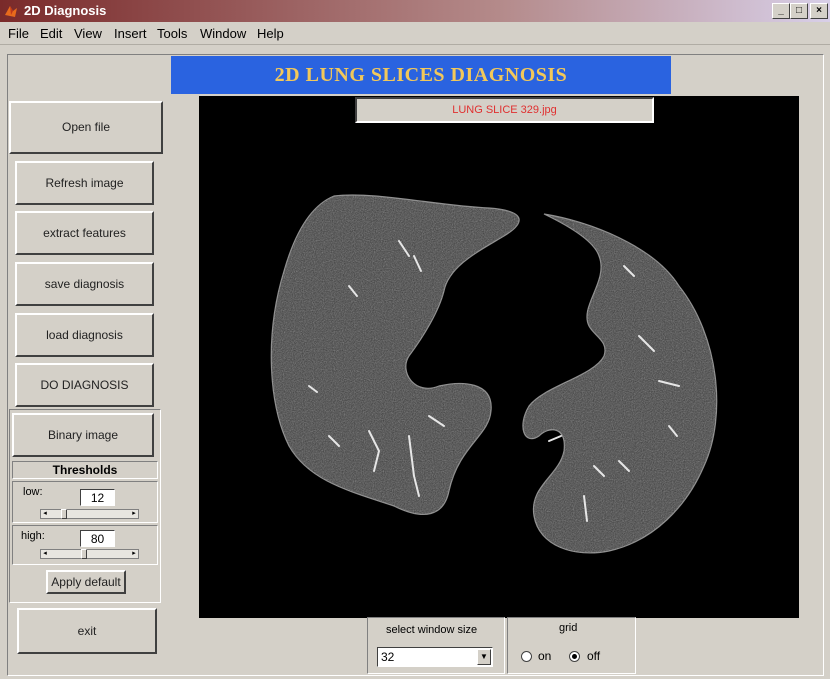 Image resolution: width=830 pixels, height=679 pixels. What do you see at coordinates (270, 33) in the screenshot?
I see `menu-help: Help` at bounding box center [270, 33].